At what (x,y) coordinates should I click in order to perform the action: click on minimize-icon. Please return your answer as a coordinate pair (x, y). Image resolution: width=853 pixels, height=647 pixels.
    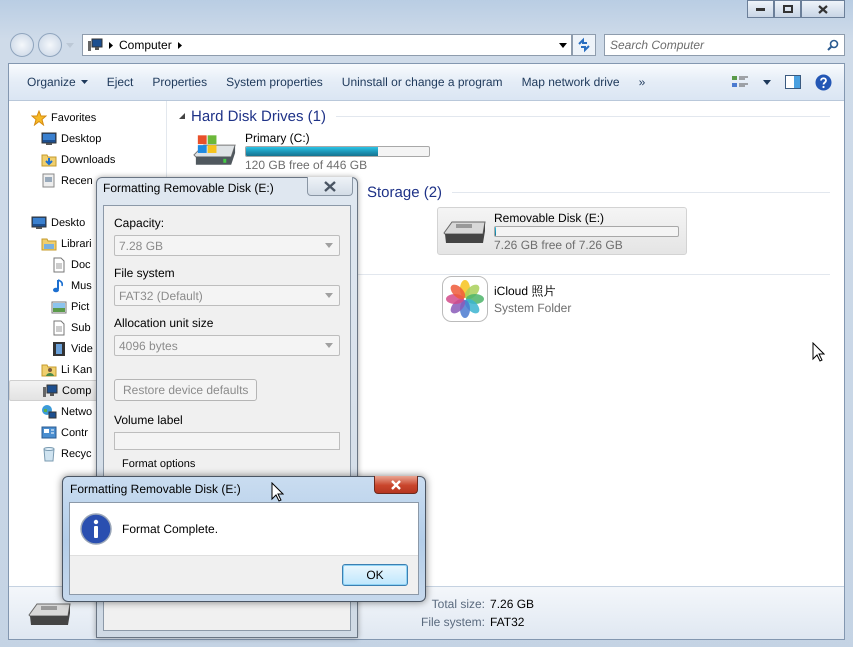
    Looking at the image, I should click on (760, 9).